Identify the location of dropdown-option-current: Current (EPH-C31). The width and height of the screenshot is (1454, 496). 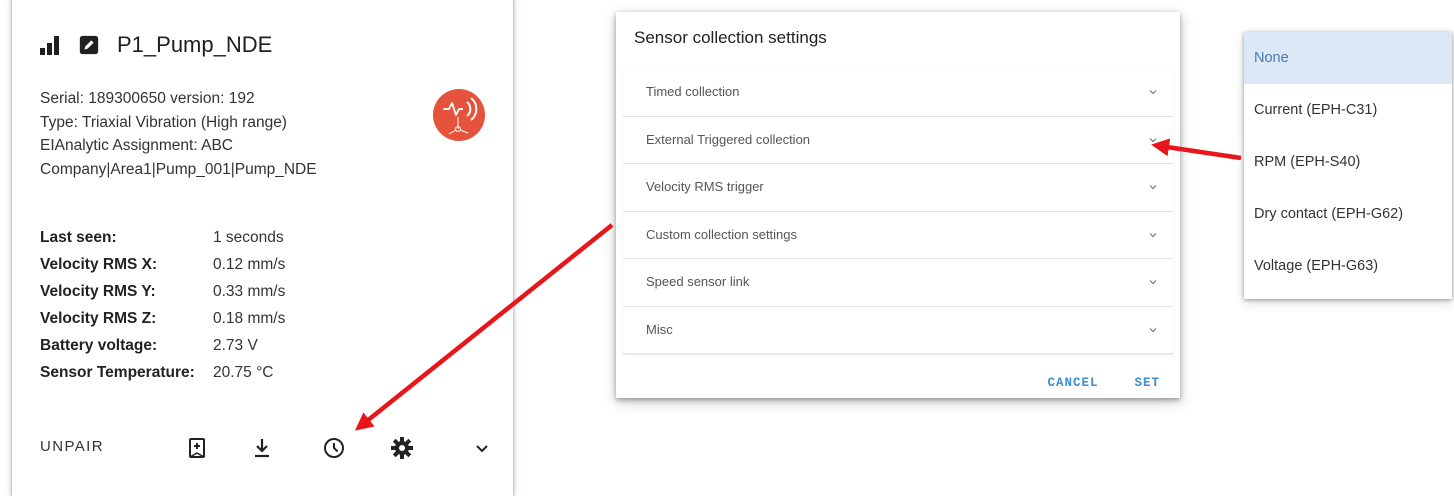
(1348, 110).